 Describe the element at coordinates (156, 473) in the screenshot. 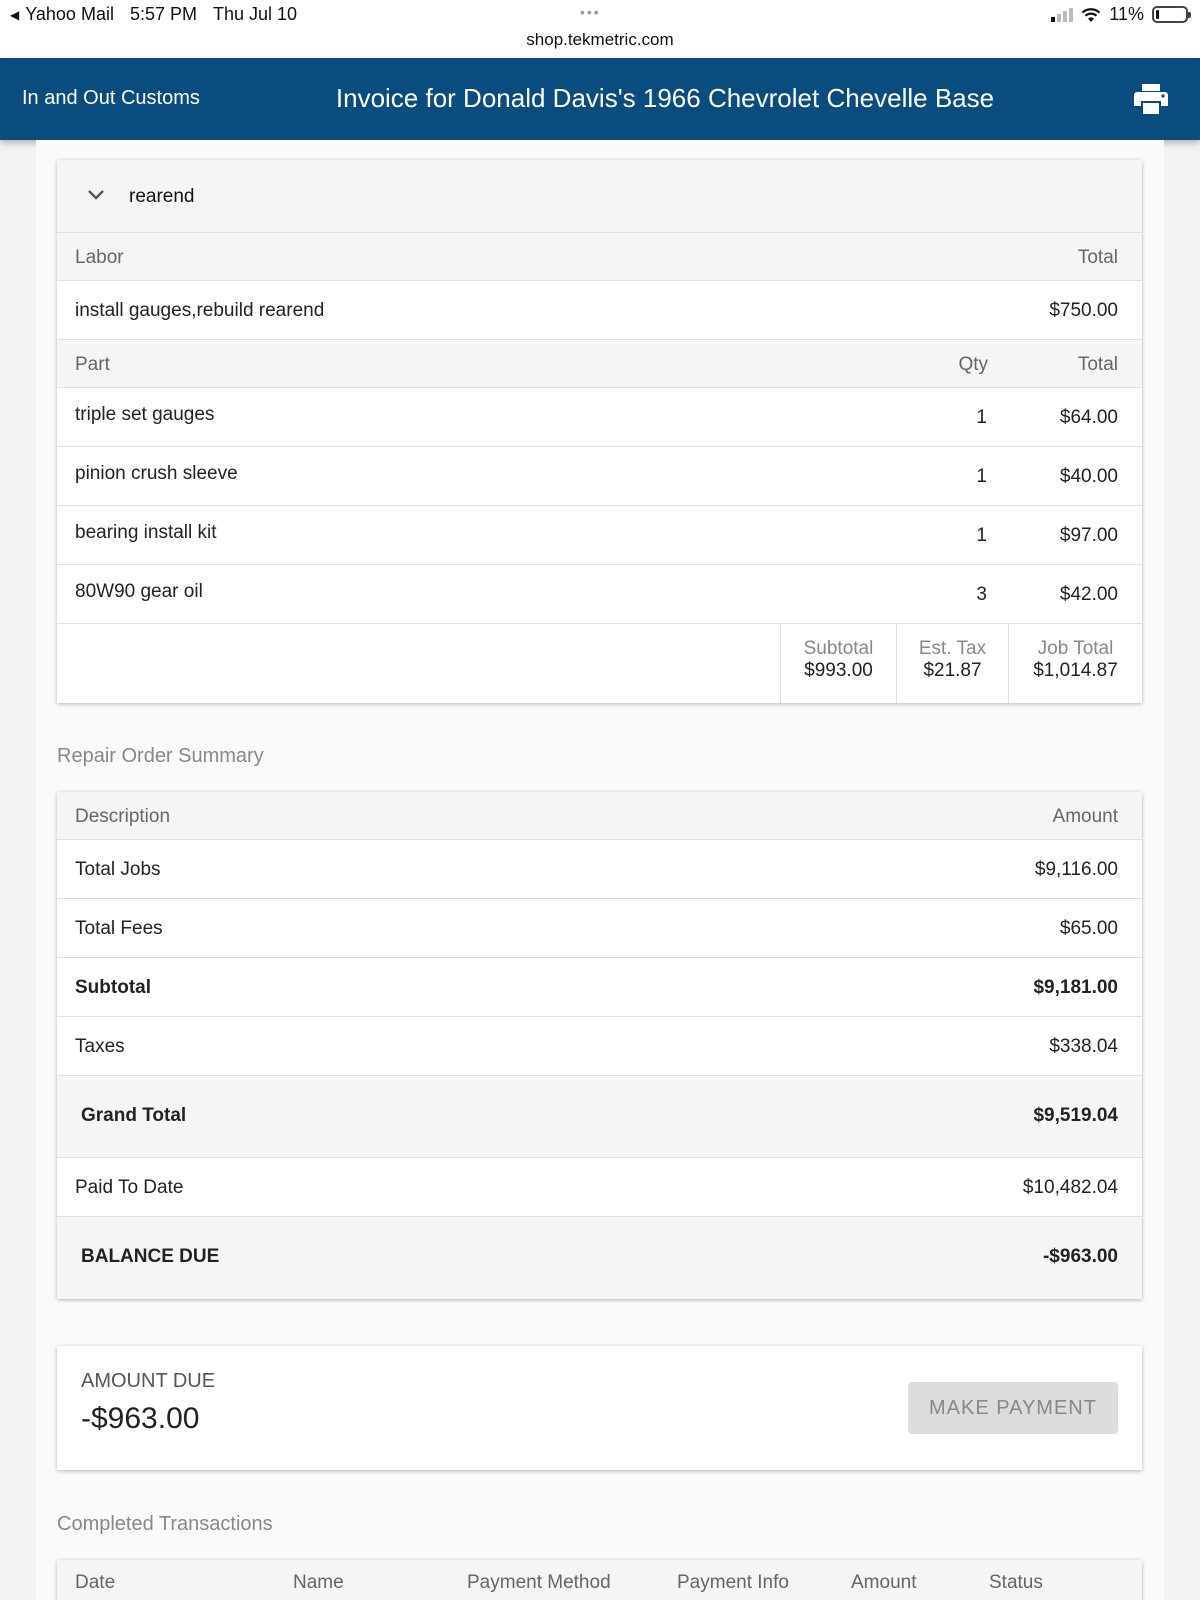

I see `part-name: pinion crush sleeve` at that location.